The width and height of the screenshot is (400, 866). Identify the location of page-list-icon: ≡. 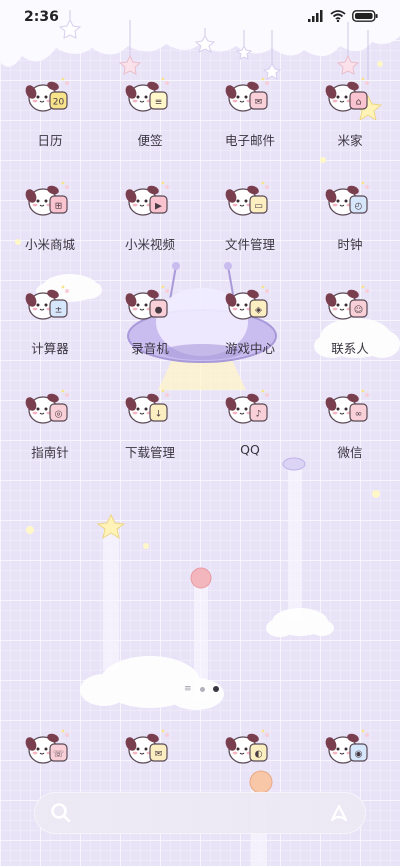
(188, 688).